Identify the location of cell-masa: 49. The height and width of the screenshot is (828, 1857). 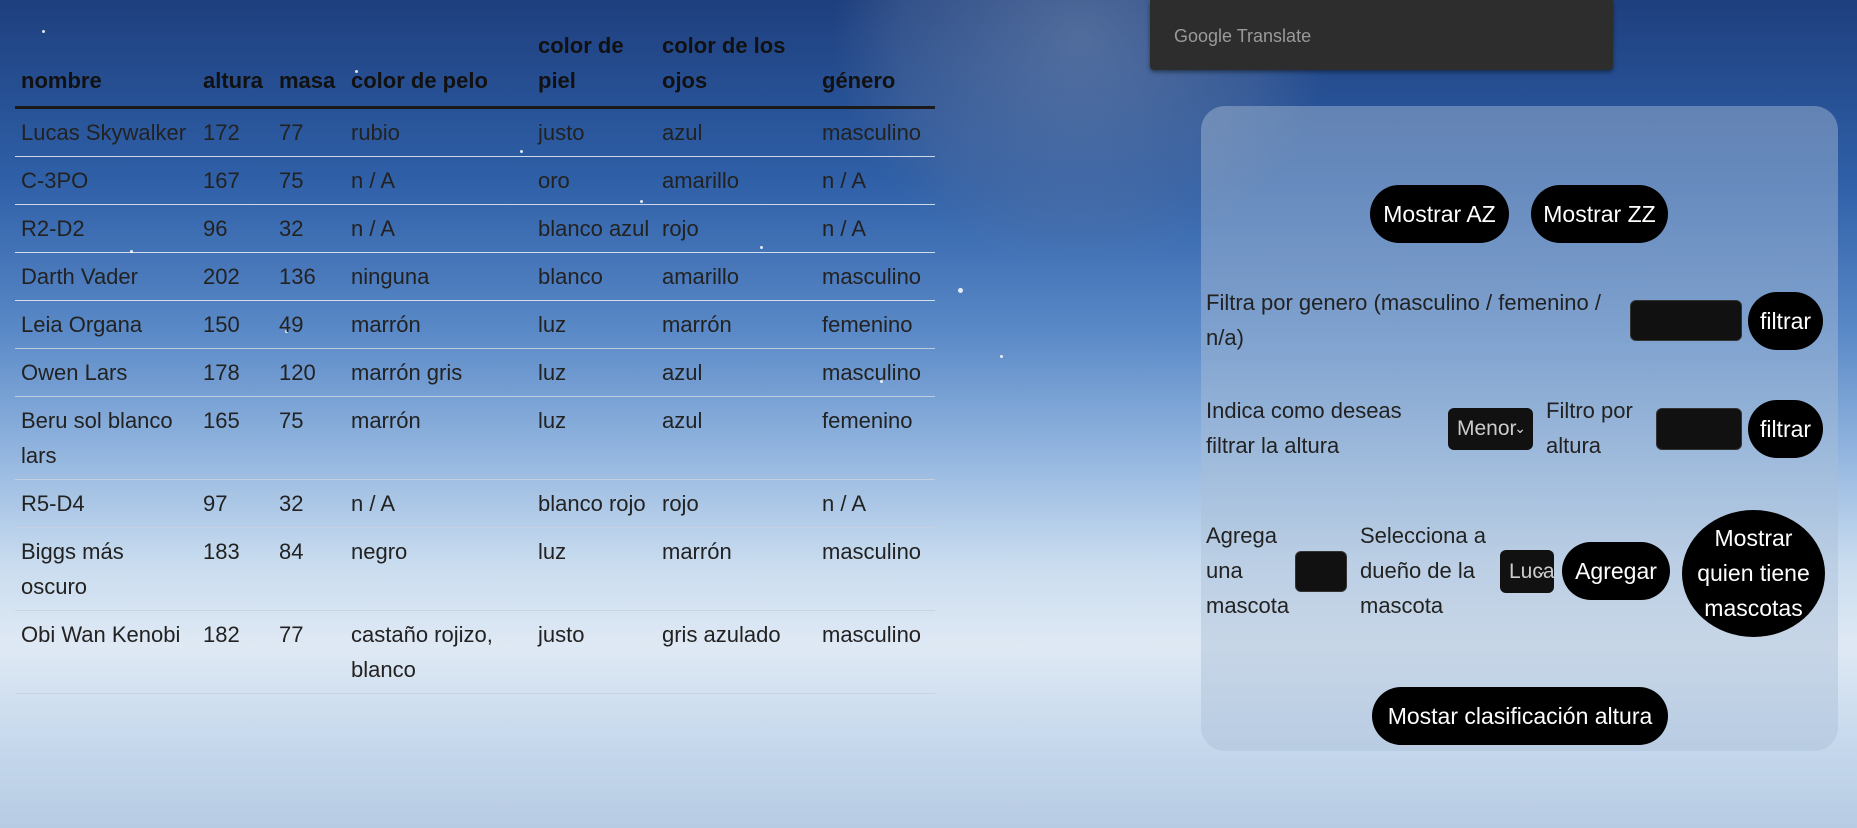
(309, 324).